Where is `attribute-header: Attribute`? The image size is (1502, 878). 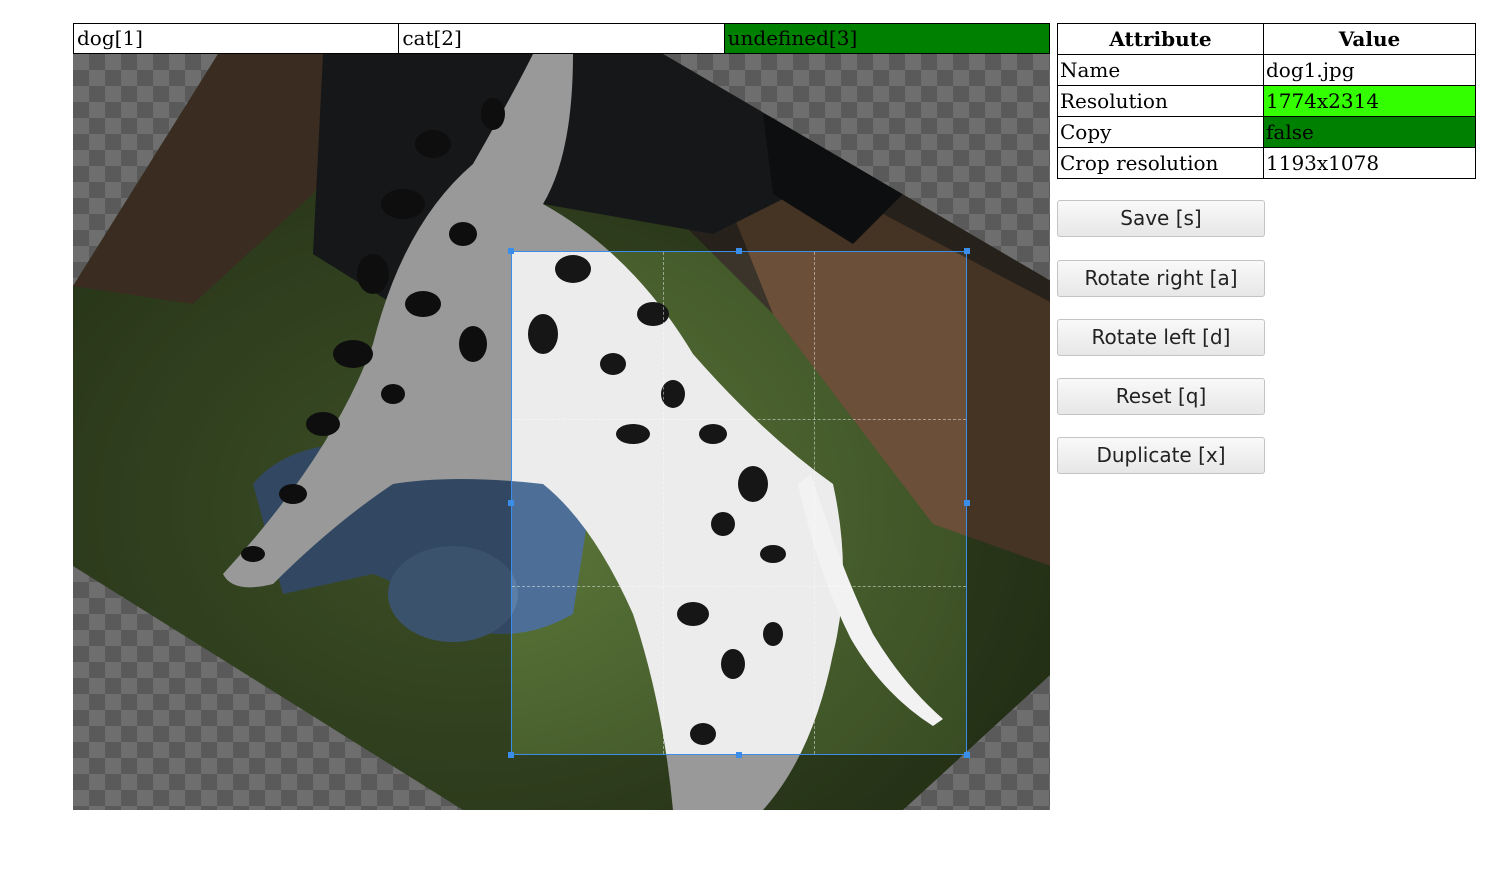
attribute-header: Attribute is located at coordinates (1160, 39).